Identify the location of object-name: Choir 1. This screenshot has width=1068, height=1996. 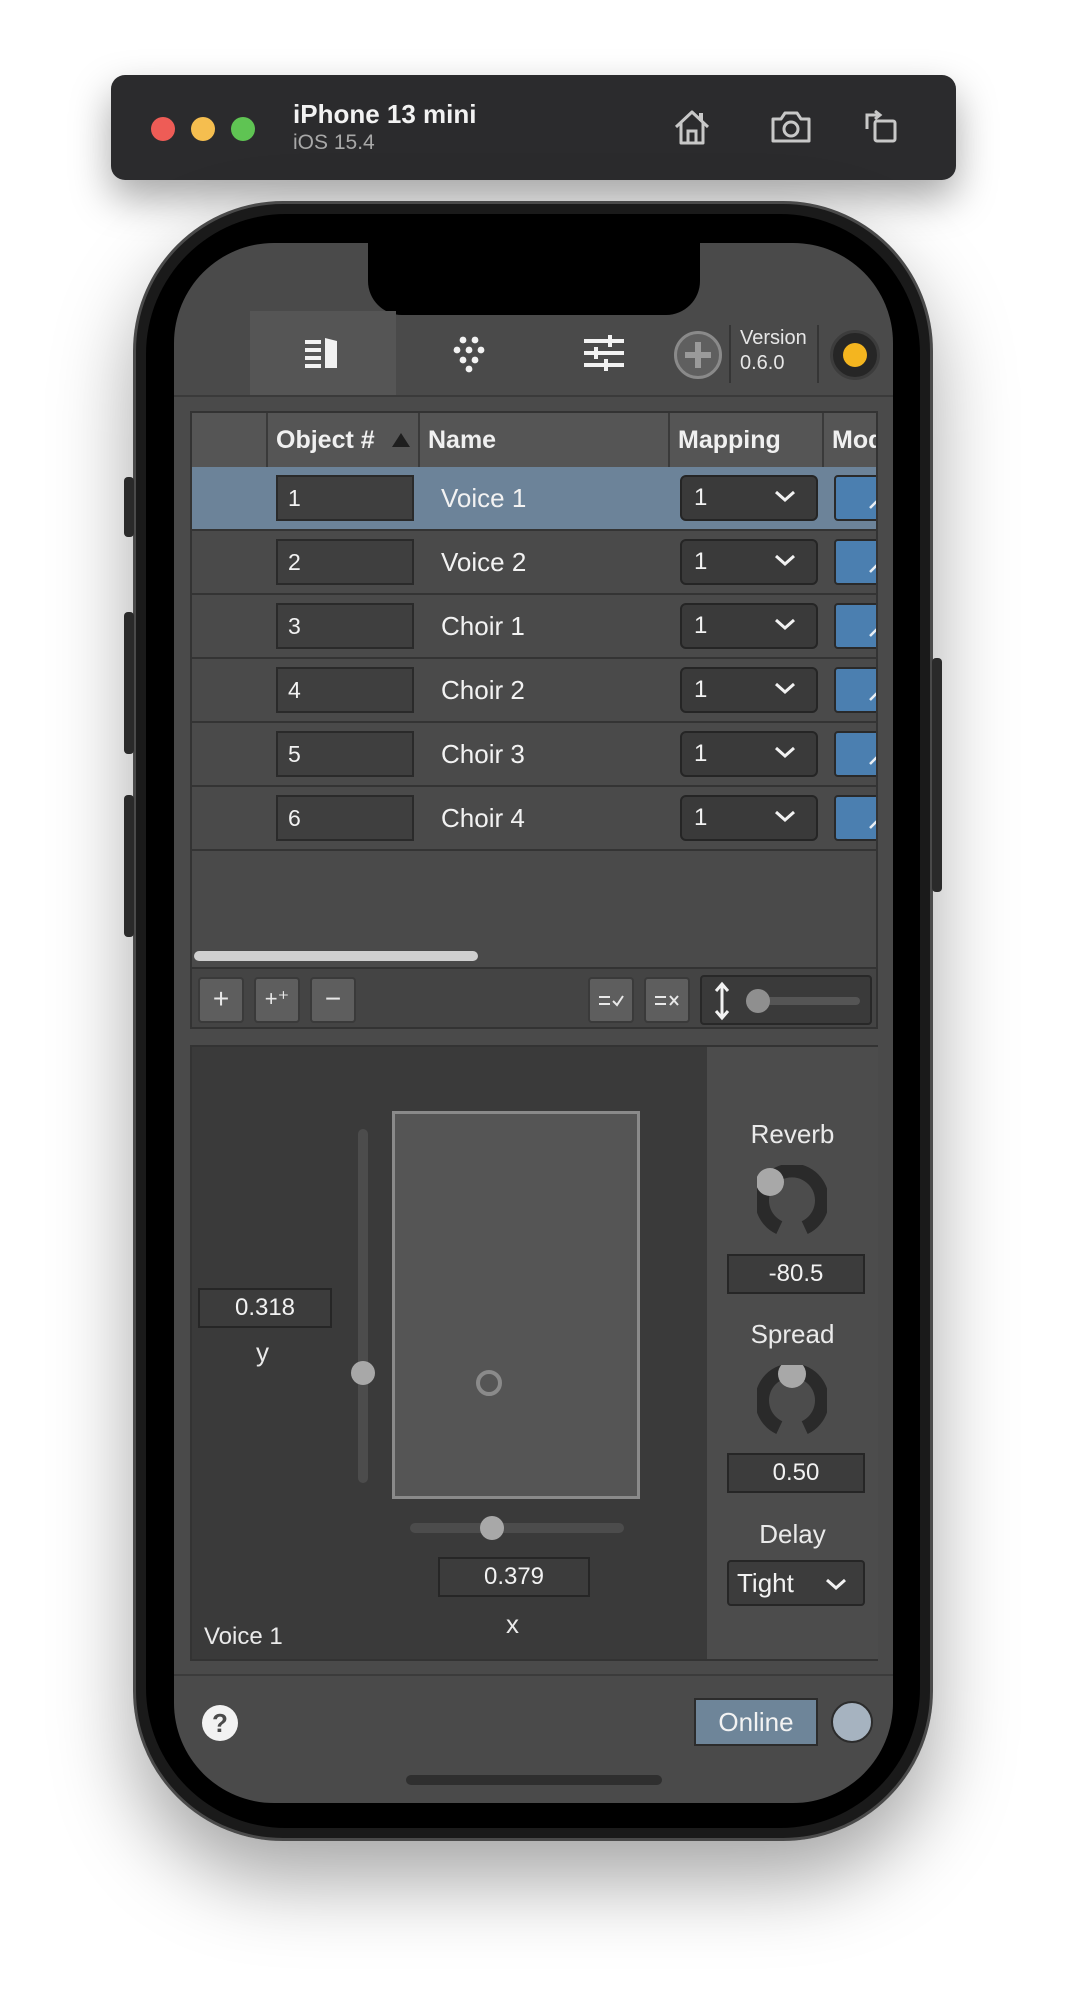
(483, 626).